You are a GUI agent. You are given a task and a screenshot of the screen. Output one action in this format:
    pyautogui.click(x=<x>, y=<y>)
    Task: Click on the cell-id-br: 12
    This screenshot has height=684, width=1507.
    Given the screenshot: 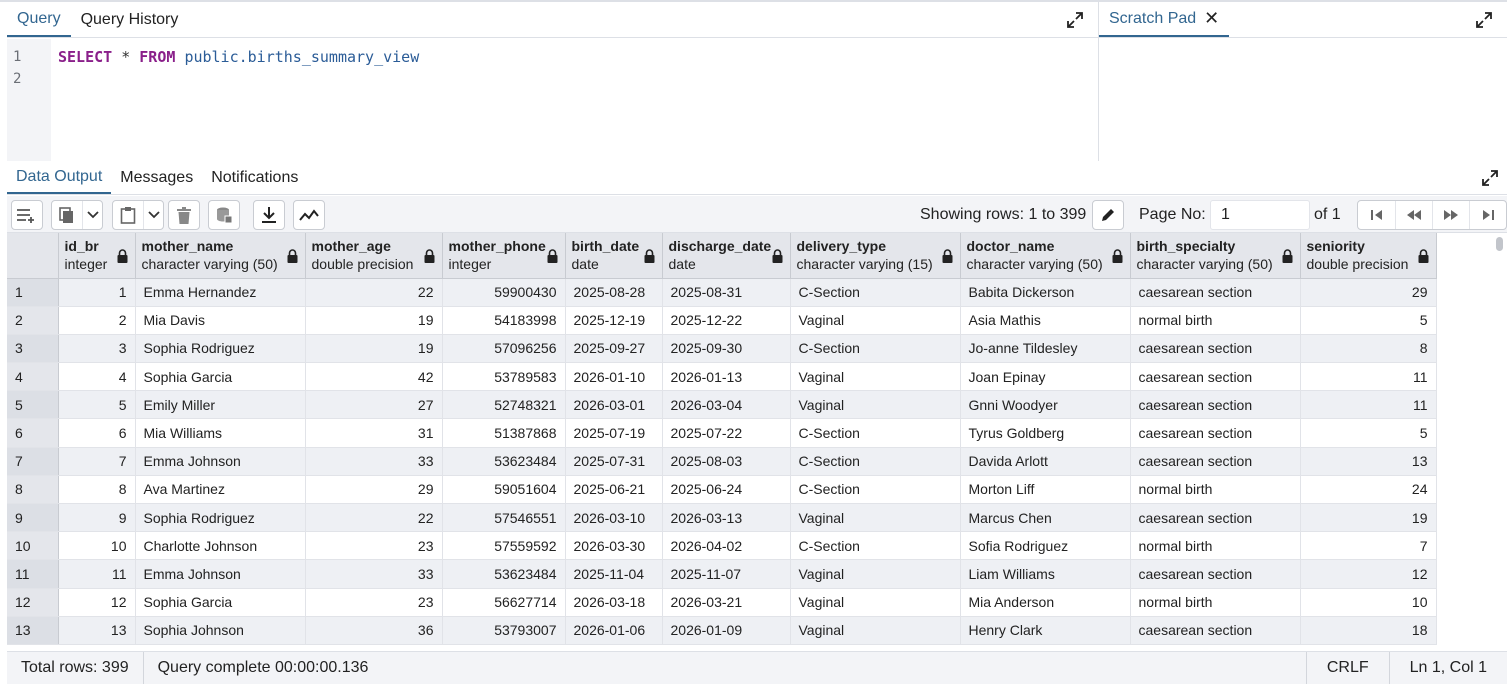 What is the action you would take?
    pyautogui.click(x=97, y=602)
    